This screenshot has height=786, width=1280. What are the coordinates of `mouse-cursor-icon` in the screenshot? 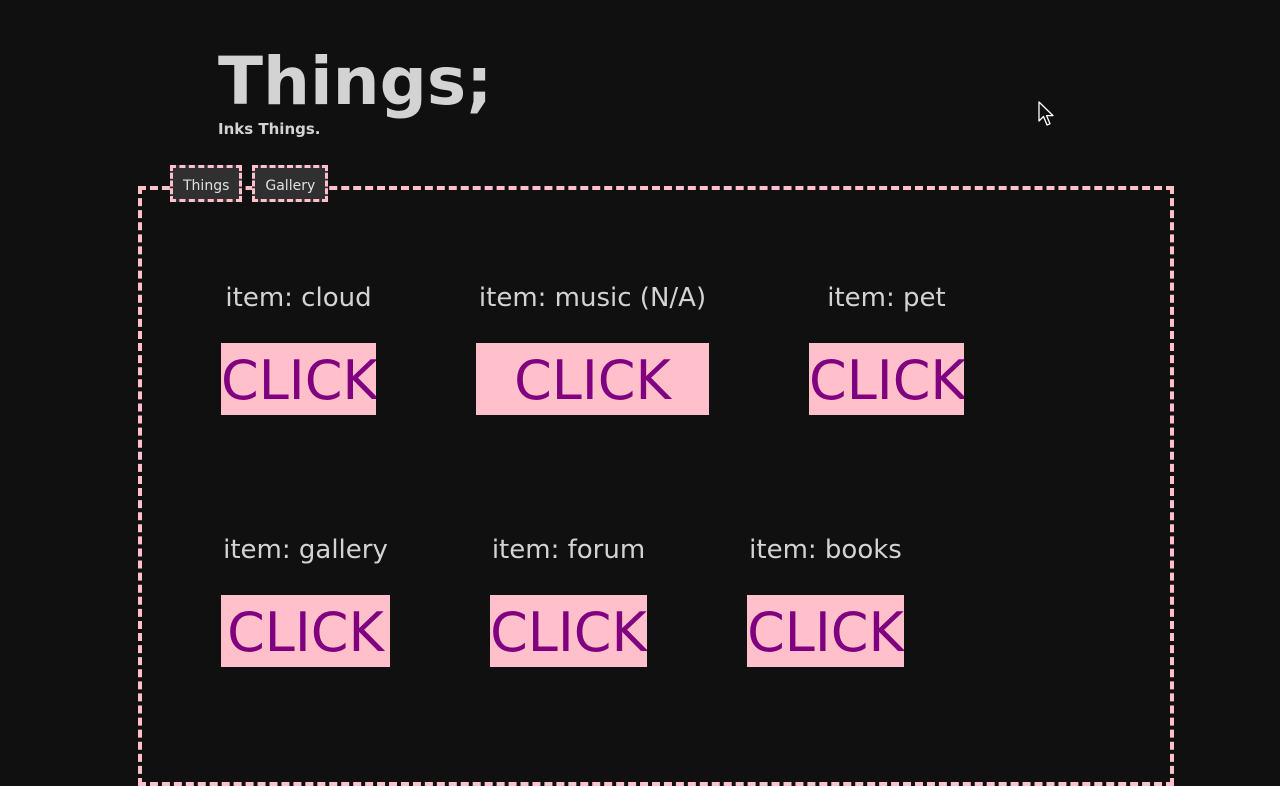 It's located at (1046, 113).